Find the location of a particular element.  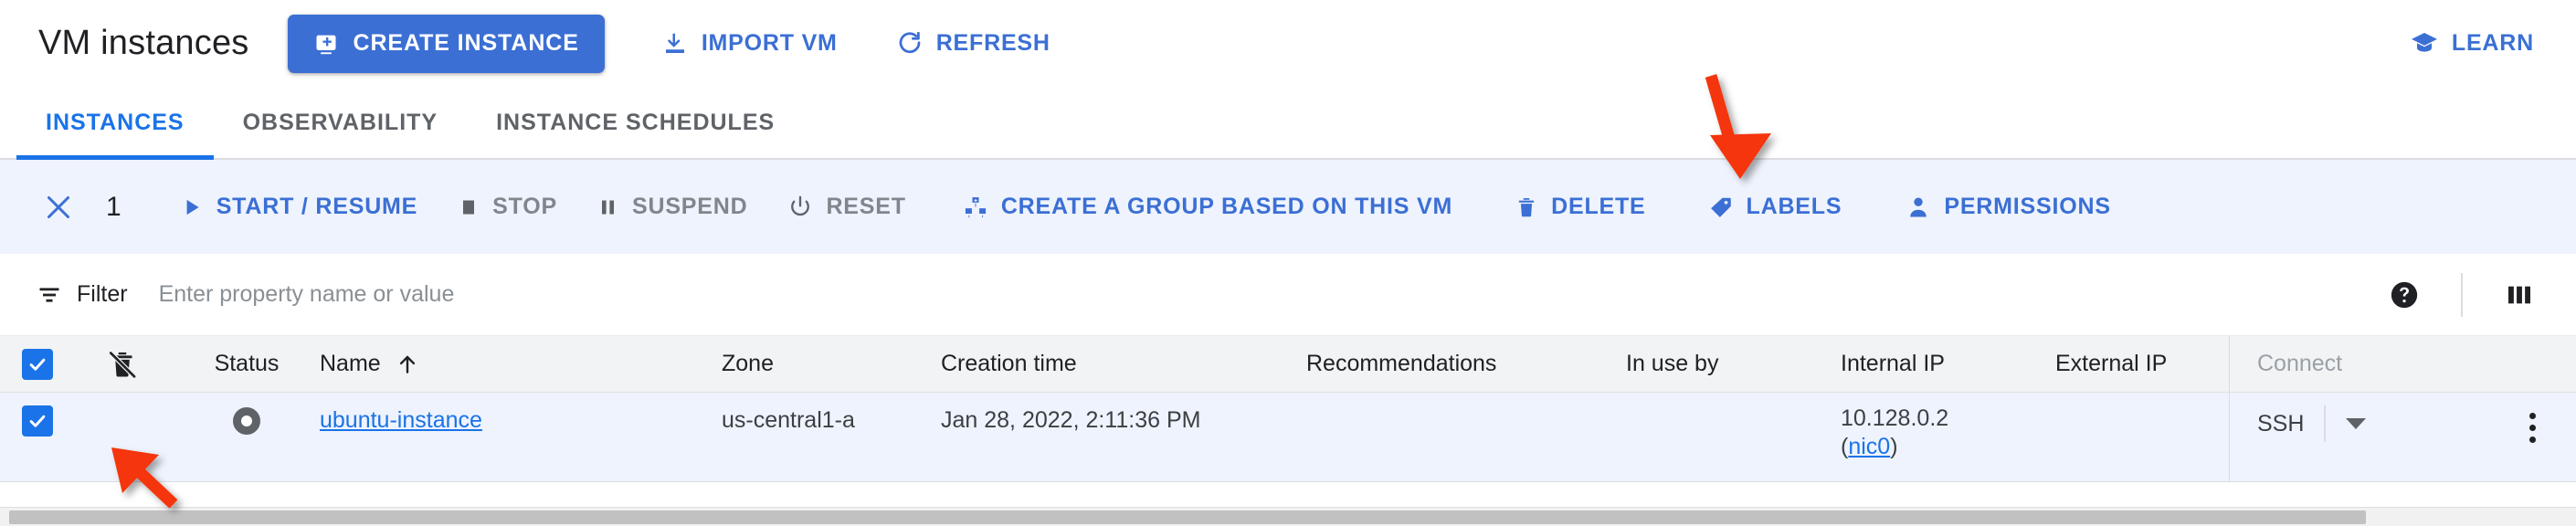

header-status: Status is located at coordinates (247, 364).